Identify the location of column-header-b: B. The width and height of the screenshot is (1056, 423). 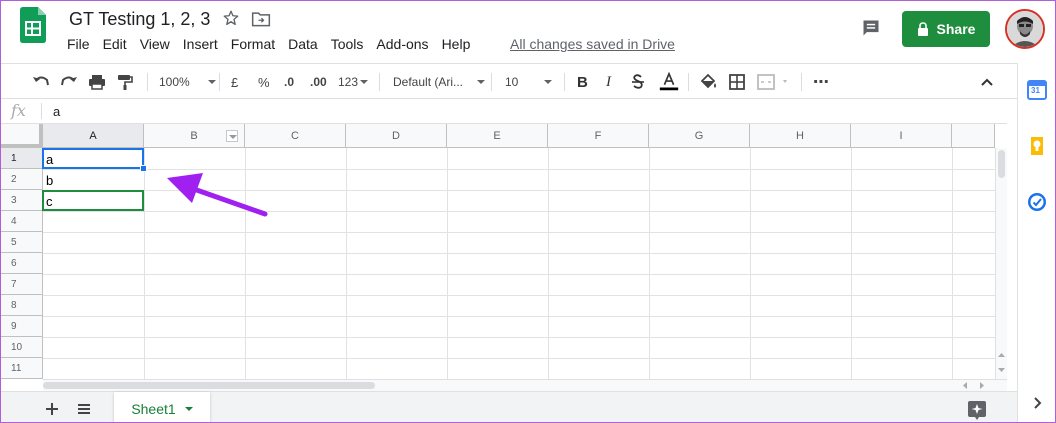
(194, 136).